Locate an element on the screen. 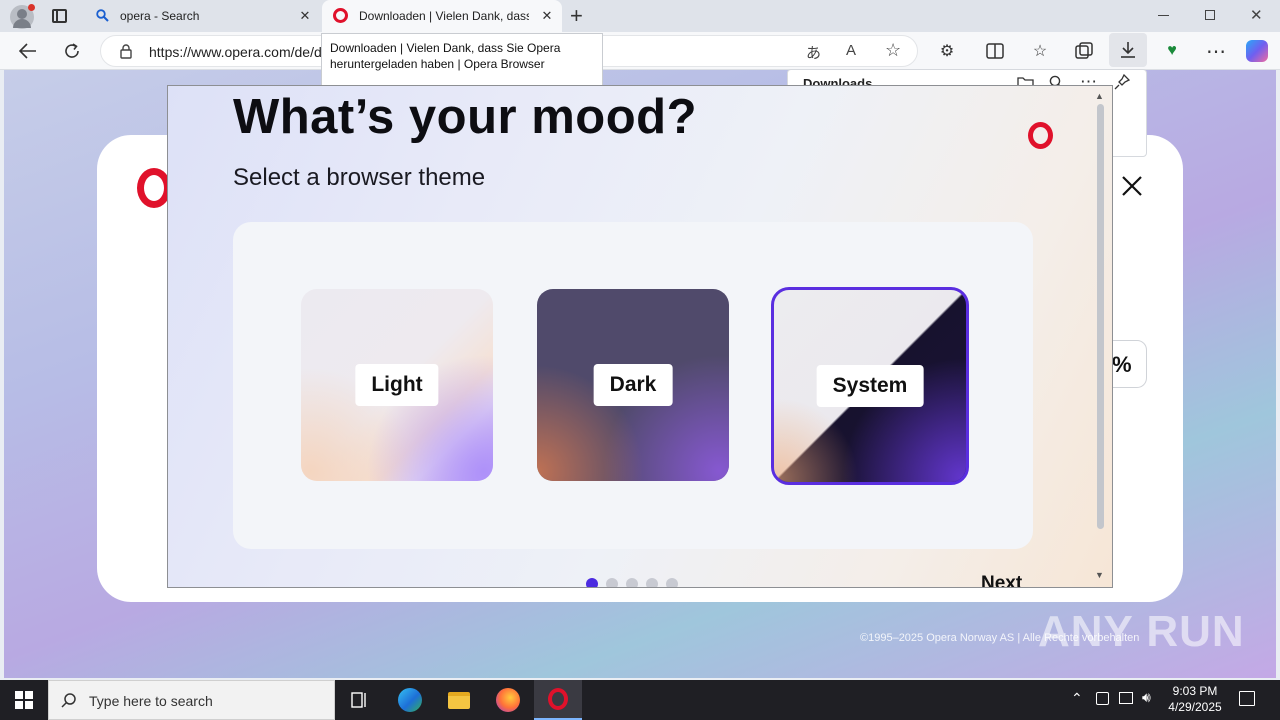 The image size is (1280, 720). minimize-icon is located at coordinates (1163, 15).